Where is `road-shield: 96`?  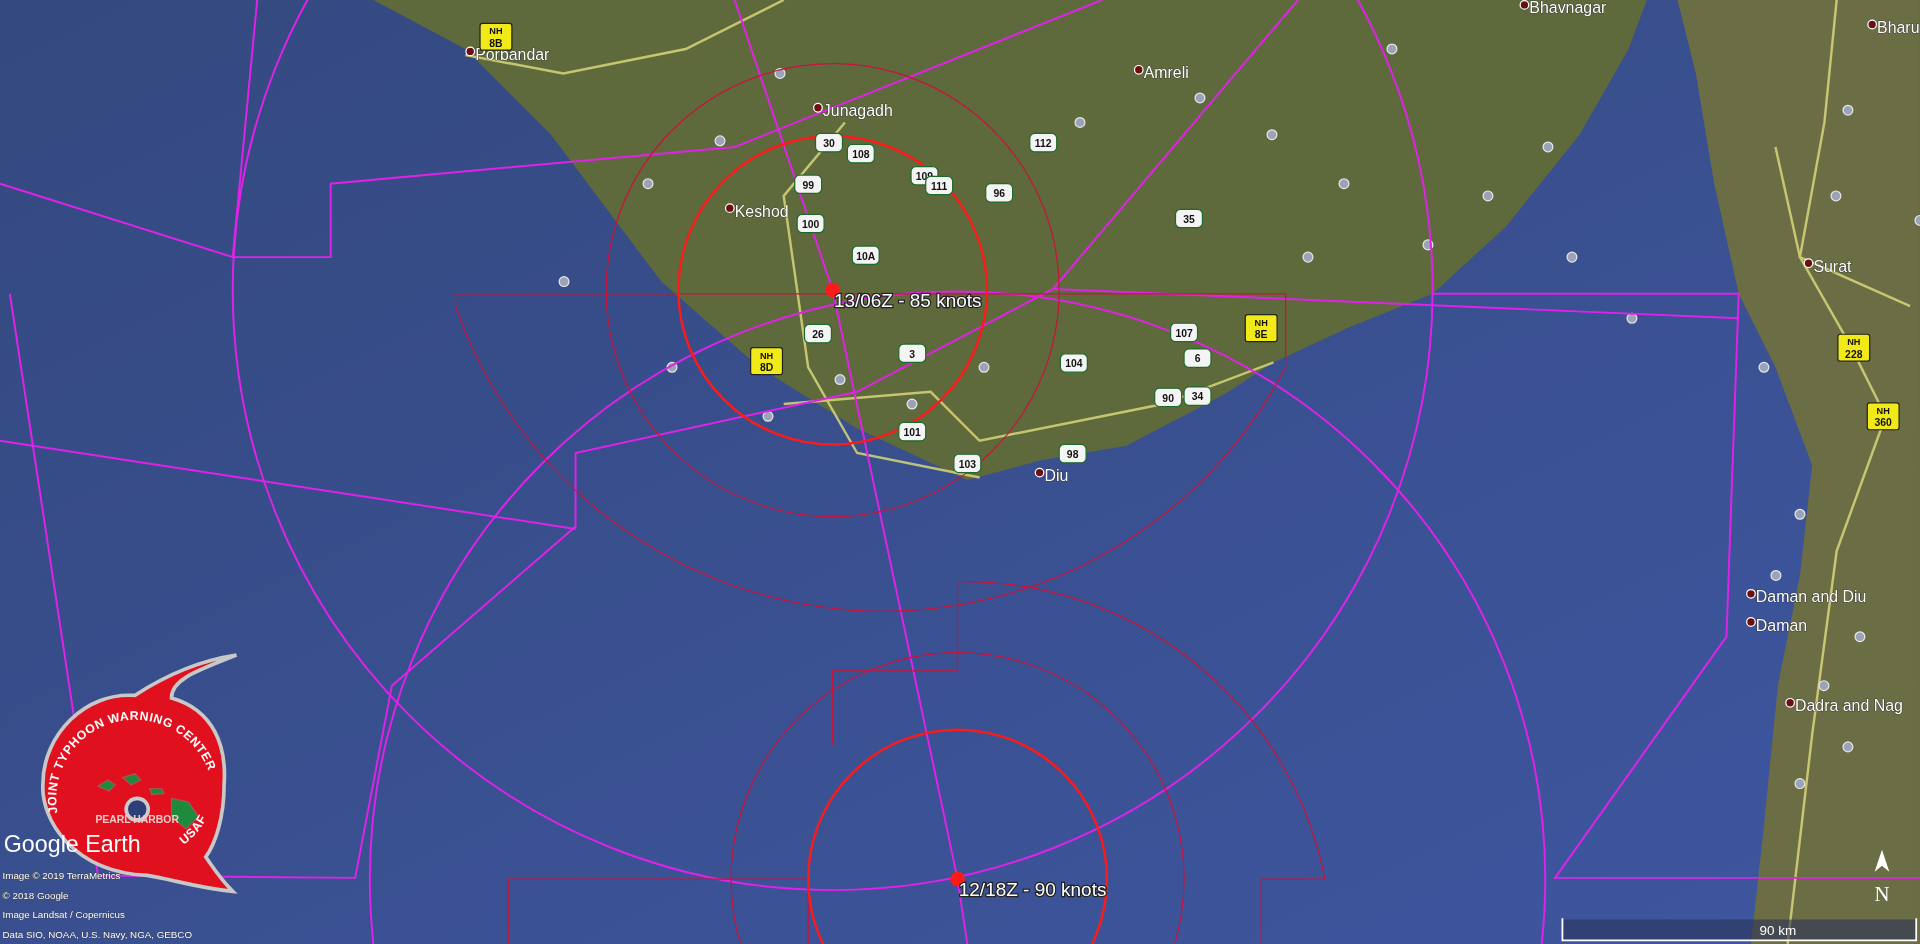 road-shield: 96 is located at coordinates (999, 193).